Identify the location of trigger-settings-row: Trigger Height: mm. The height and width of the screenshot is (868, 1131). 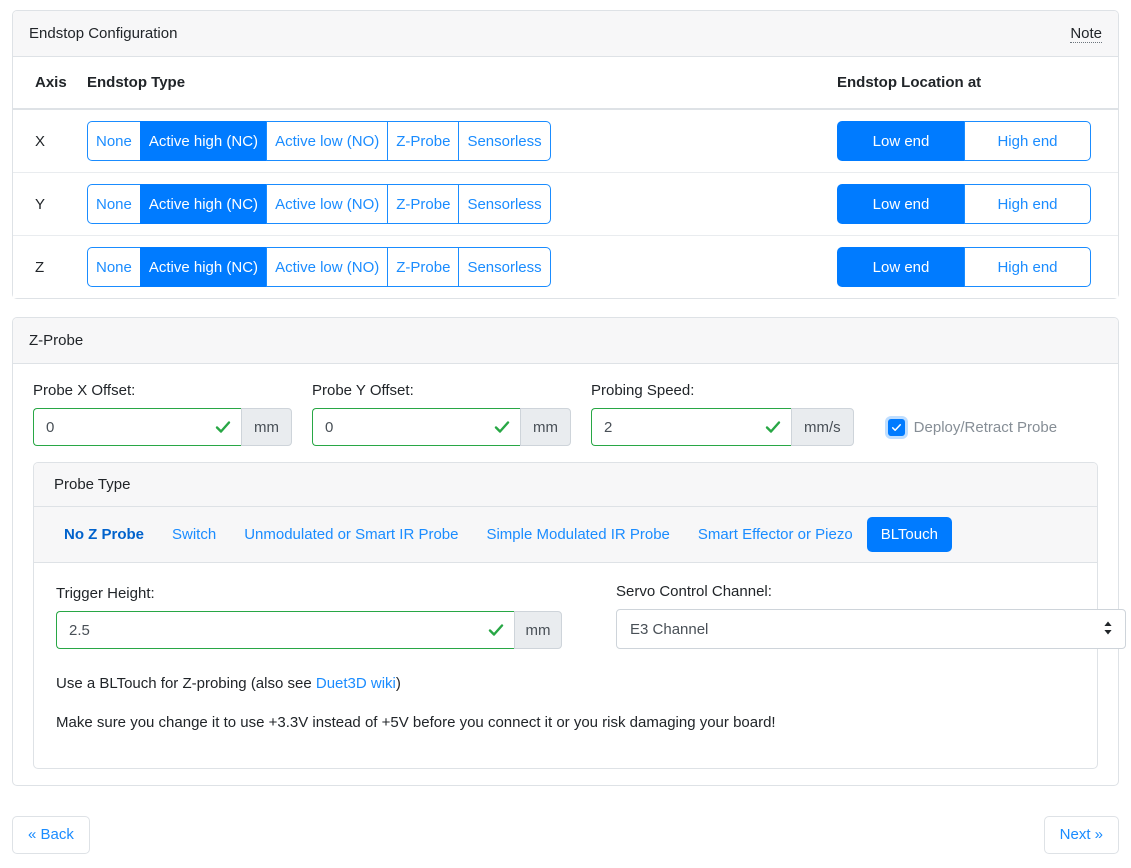
(591, 616).